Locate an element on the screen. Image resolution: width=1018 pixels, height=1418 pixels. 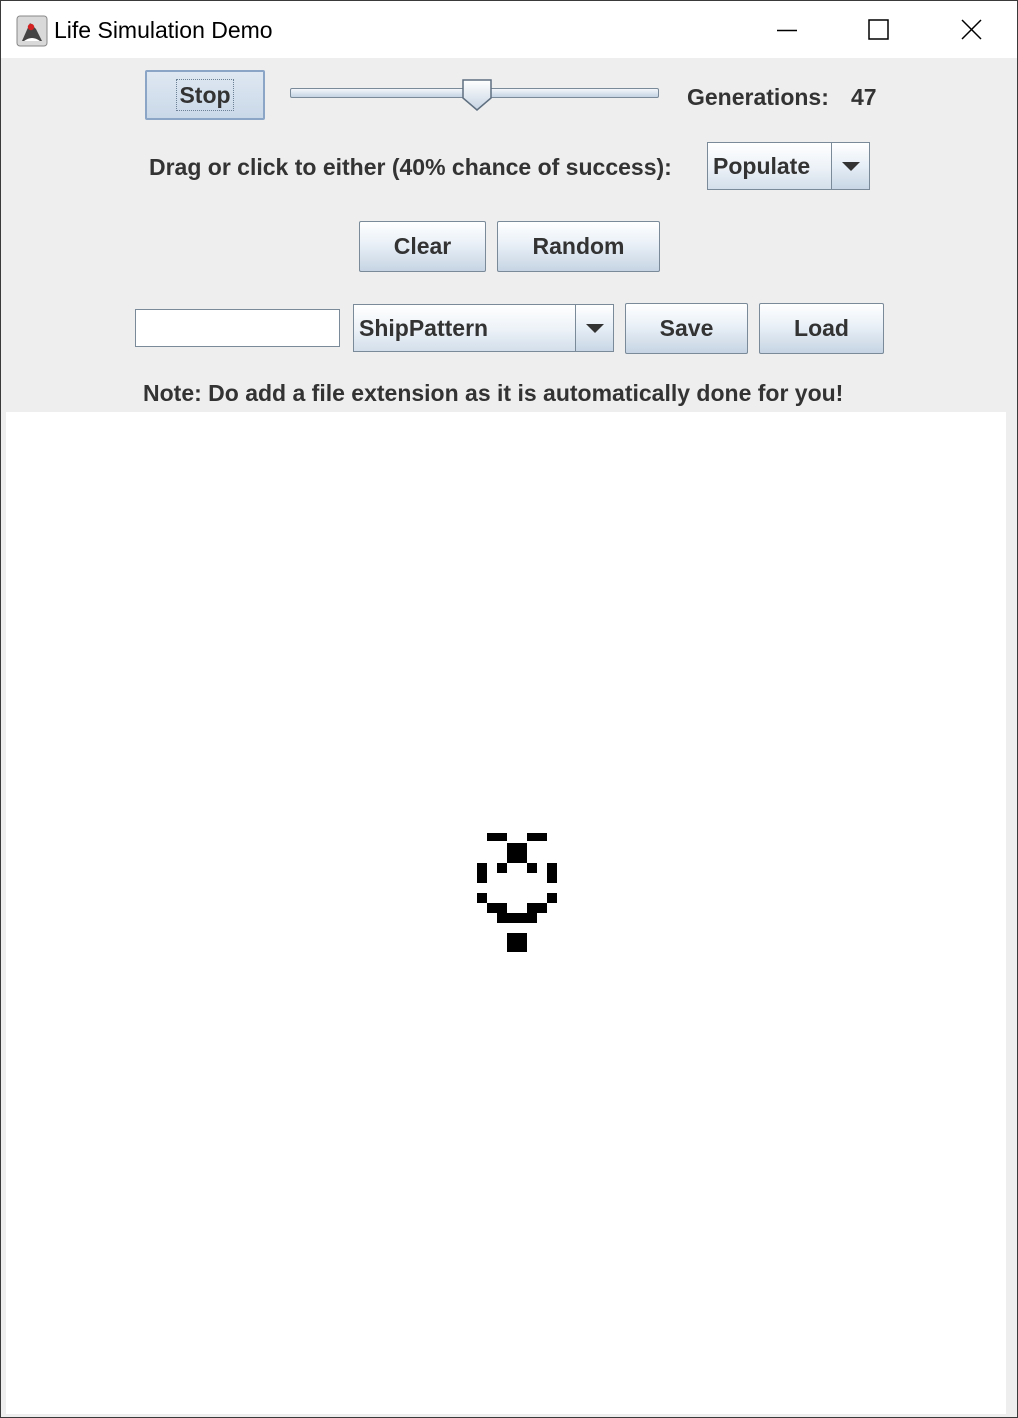
save-button-label: Save is located at coordinates (686, 328).